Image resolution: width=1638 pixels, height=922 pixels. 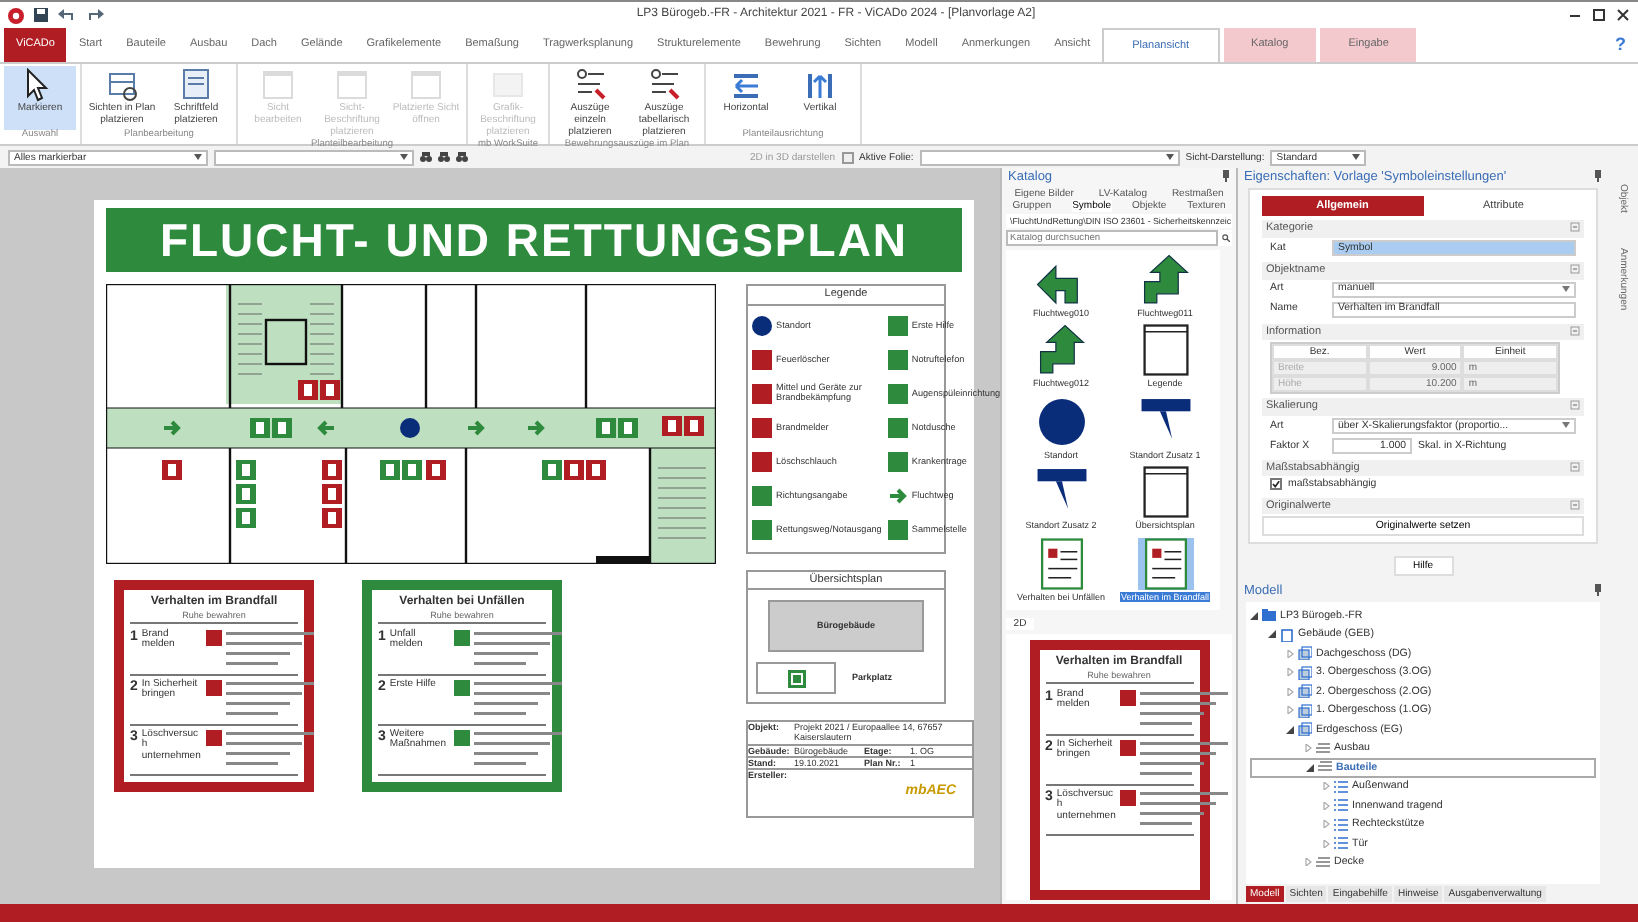 I want to click on redo-icon, so click(x=95, y=15).